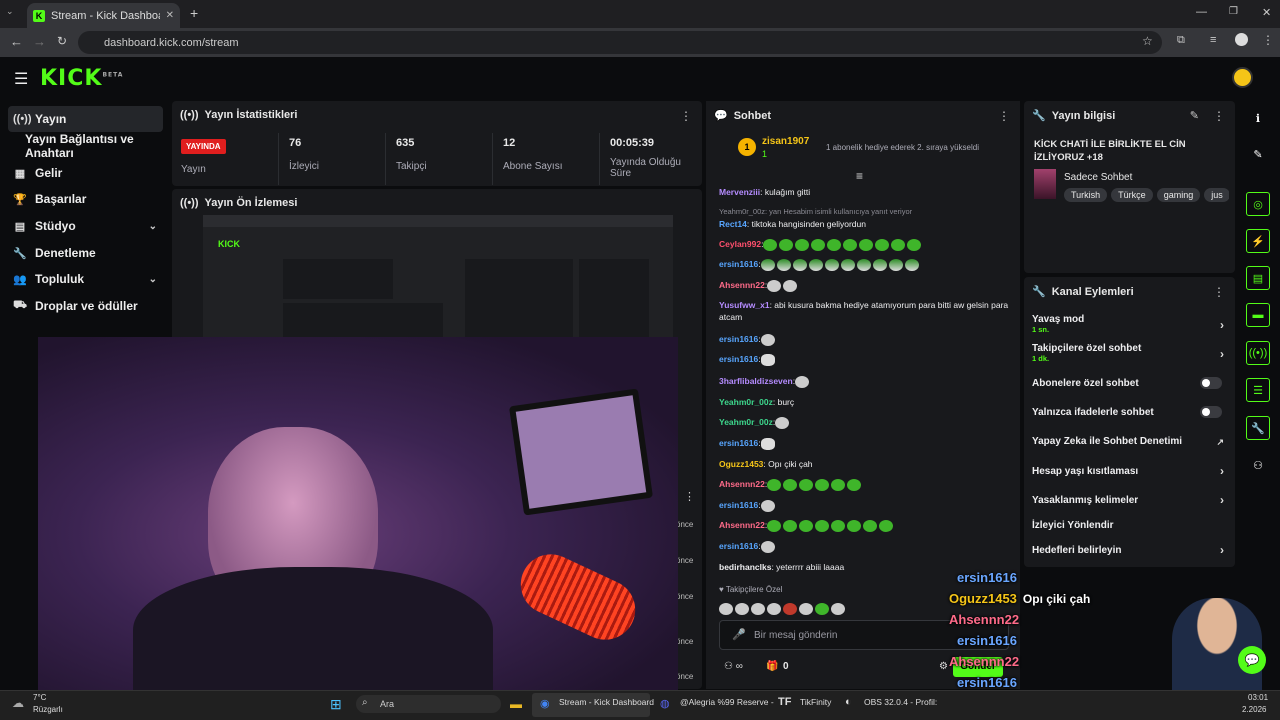  I want to click on action-followers-only: Takipçilere özel sohbet 1 dk. ›, so click(1131, 353).